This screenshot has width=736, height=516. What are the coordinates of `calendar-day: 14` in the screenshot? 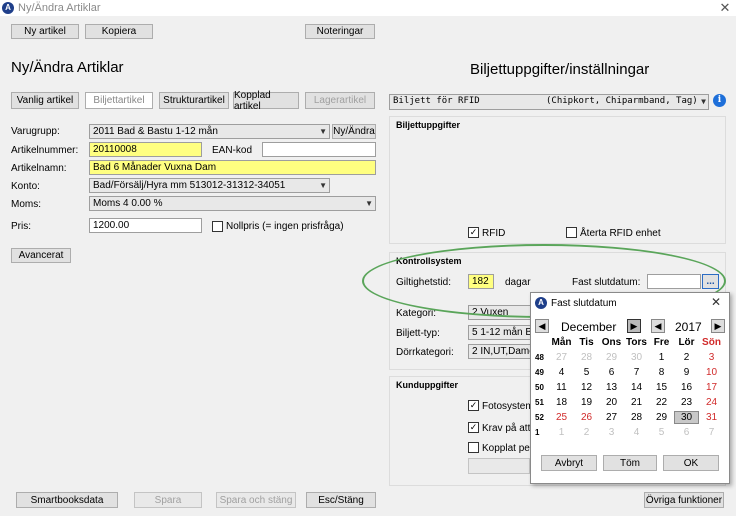 It's located at (636, 387).